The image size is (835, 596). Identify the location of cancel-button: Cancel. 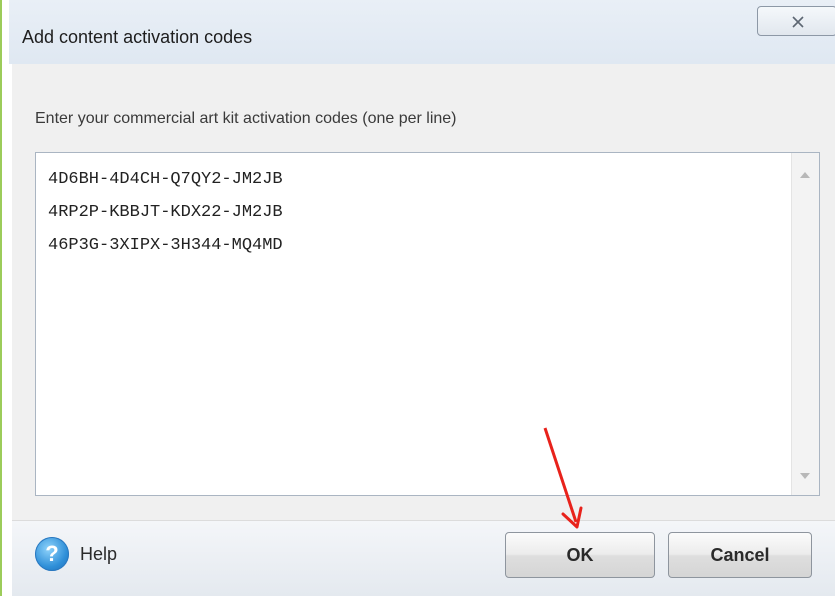
(740, 555).